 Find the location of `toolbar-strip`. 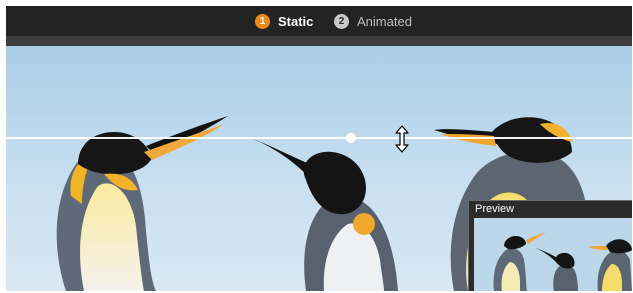

toolbar-strip is located at coordinates (319, 41).